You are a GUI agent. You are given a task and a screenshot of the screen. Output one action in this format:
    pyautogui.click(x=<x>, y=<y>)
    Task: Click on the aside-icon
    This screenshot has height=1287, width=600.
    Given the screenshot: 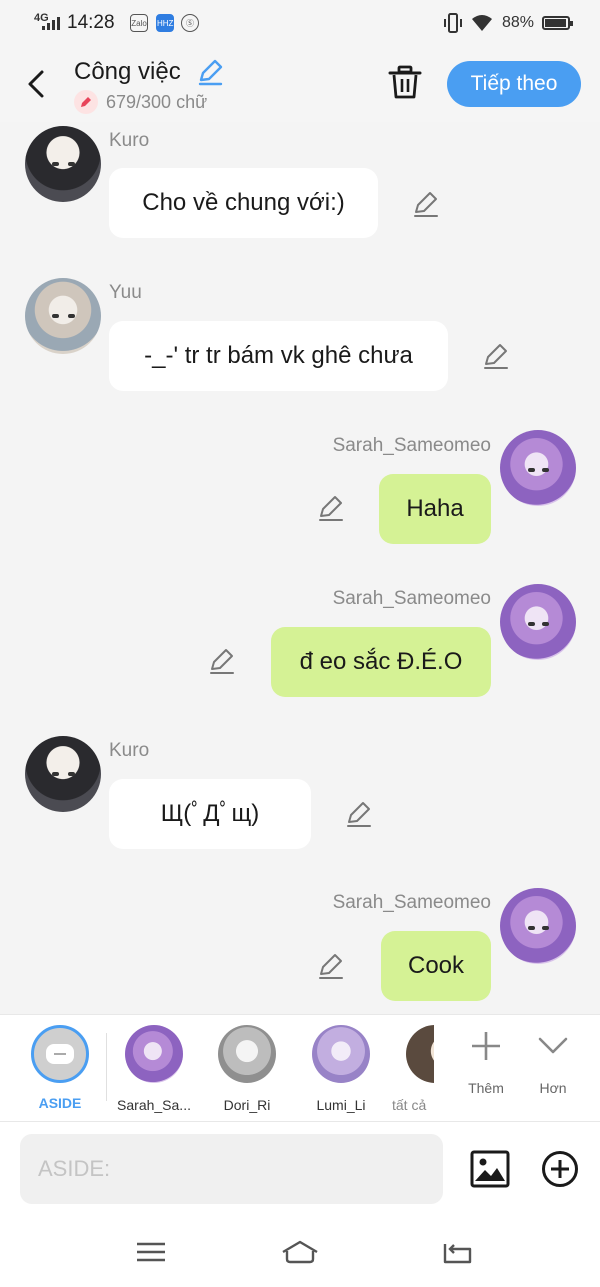 What is the action you would take?
    pyautogui.click(x=60, y=1054)
    